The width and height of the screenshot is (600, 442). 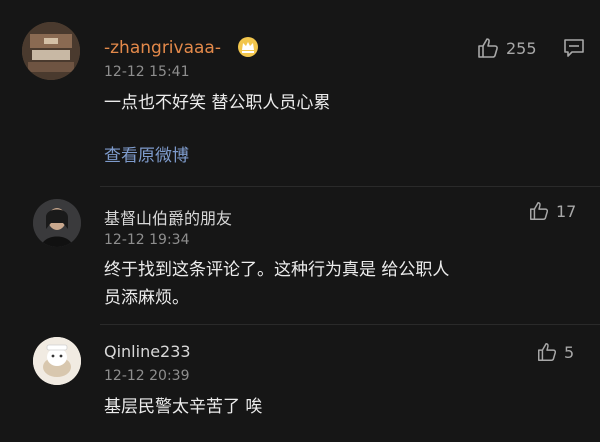 What do you see at coordinates (147, 72) in the screenshot?
I see `comment-time: 12-12 15:41` at bounding box center [147, 72].